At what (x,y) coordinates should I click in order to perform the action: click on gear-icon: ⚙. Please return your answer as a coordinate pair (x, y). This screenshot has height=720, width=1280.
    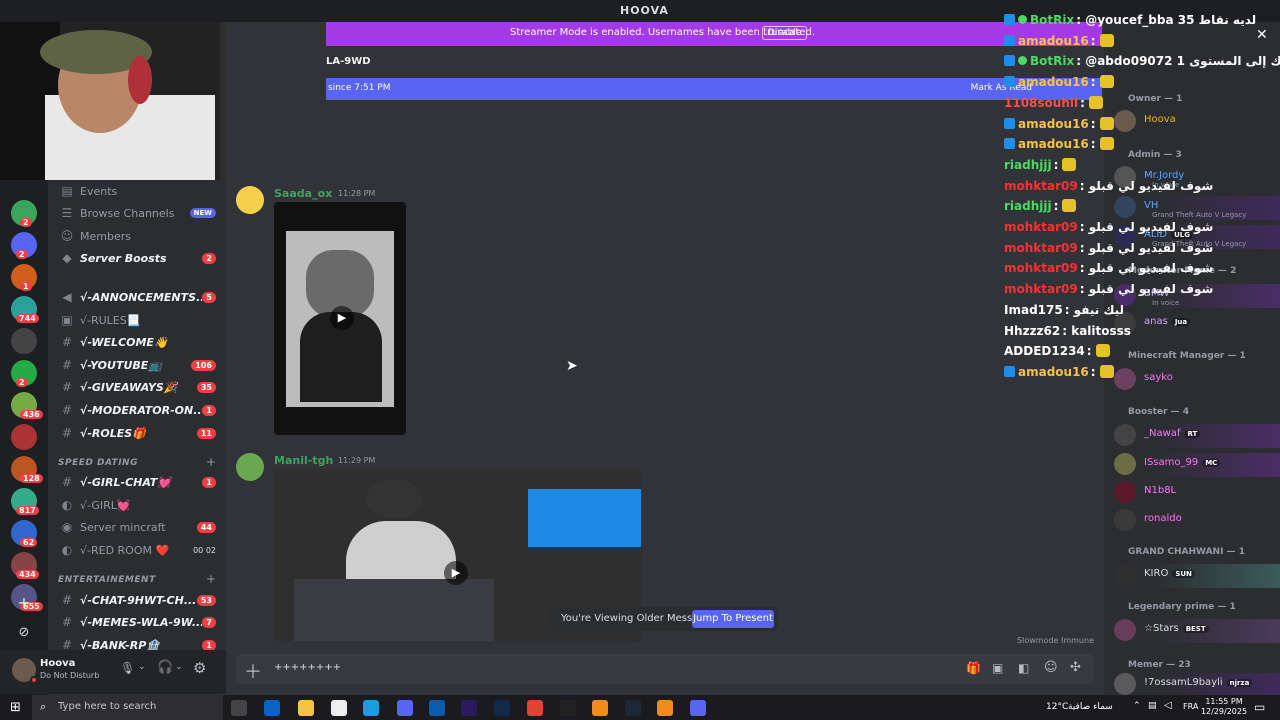
    Looking at the image, I should click on (199, 668).